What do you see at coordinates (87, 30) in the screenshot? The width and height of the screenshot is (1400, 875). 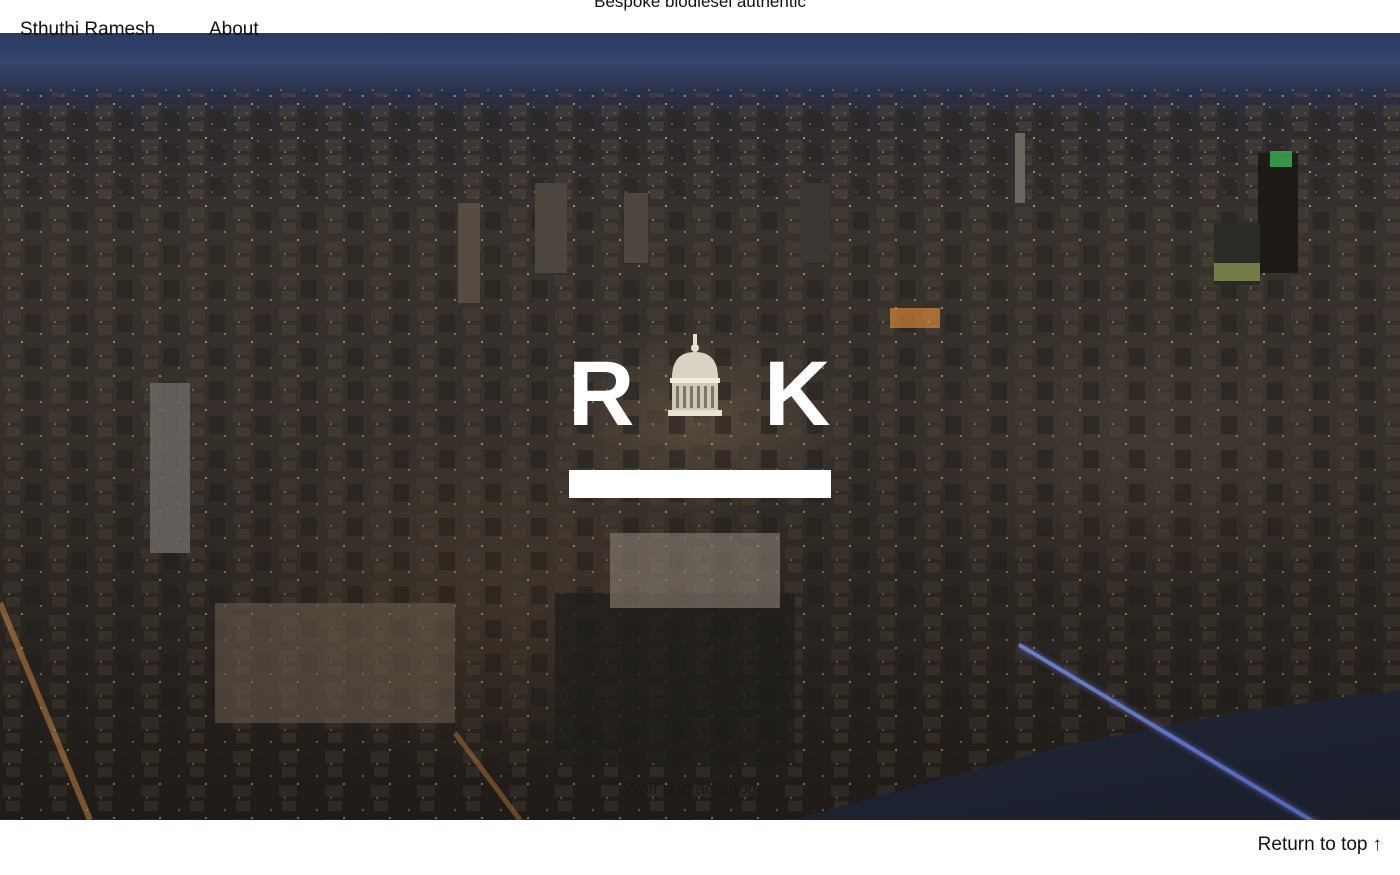 I see `site-name-link: Sthuthi Ramesh` at bounding box center [87, 30].